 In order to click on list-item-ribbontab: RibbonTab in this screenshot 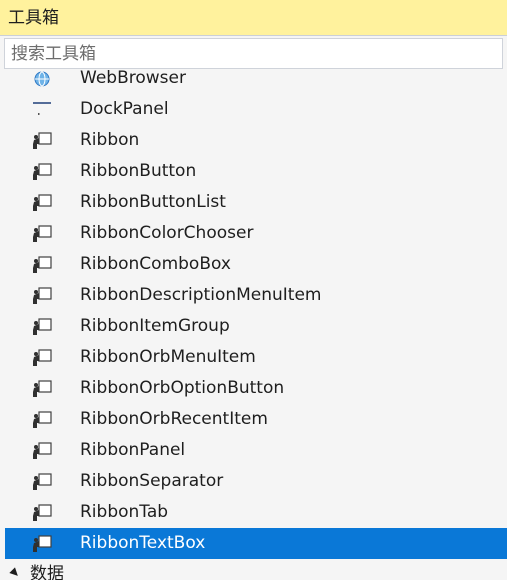, I will do `click(253, 512)`.